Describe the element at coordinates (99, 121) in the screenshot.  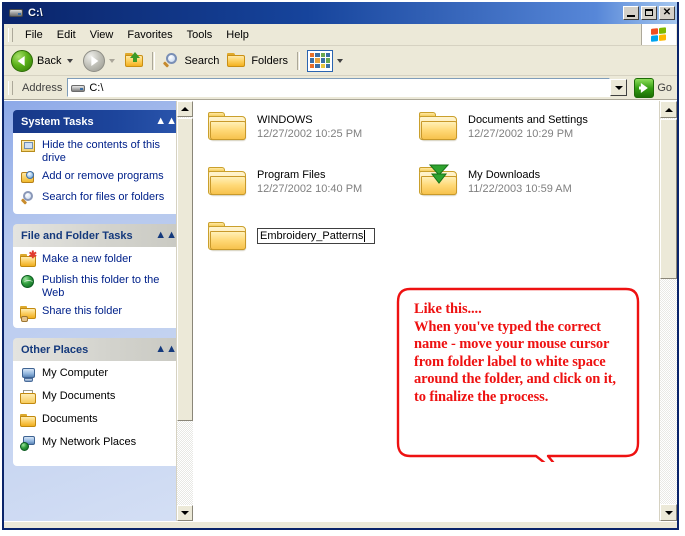
I see `panel-header-system-tasks: System Tasks ▲▲` at that location.